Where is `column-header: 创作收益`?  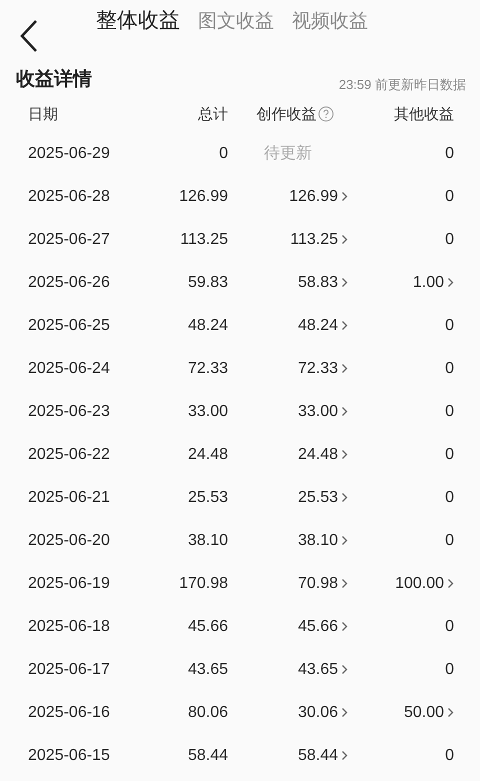
column-header: 创作收益 is located at coordinates (286, 114).